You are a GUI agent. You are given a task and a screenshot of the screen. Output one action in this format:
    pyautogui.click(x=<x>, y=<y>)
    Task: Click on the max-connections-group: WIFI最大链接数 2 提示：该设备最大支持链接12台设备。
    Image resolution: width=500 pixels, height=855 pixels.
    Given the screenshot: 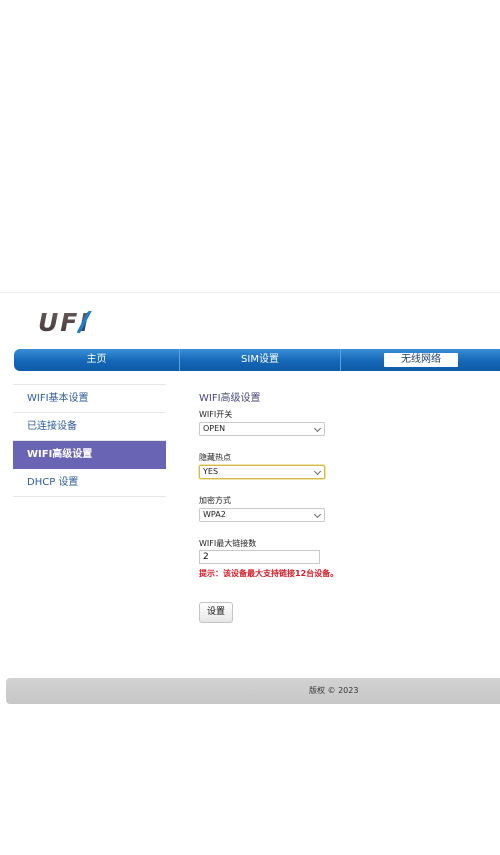 What is the action you would take?
    pyautogui.click(x=349, y=558)
    